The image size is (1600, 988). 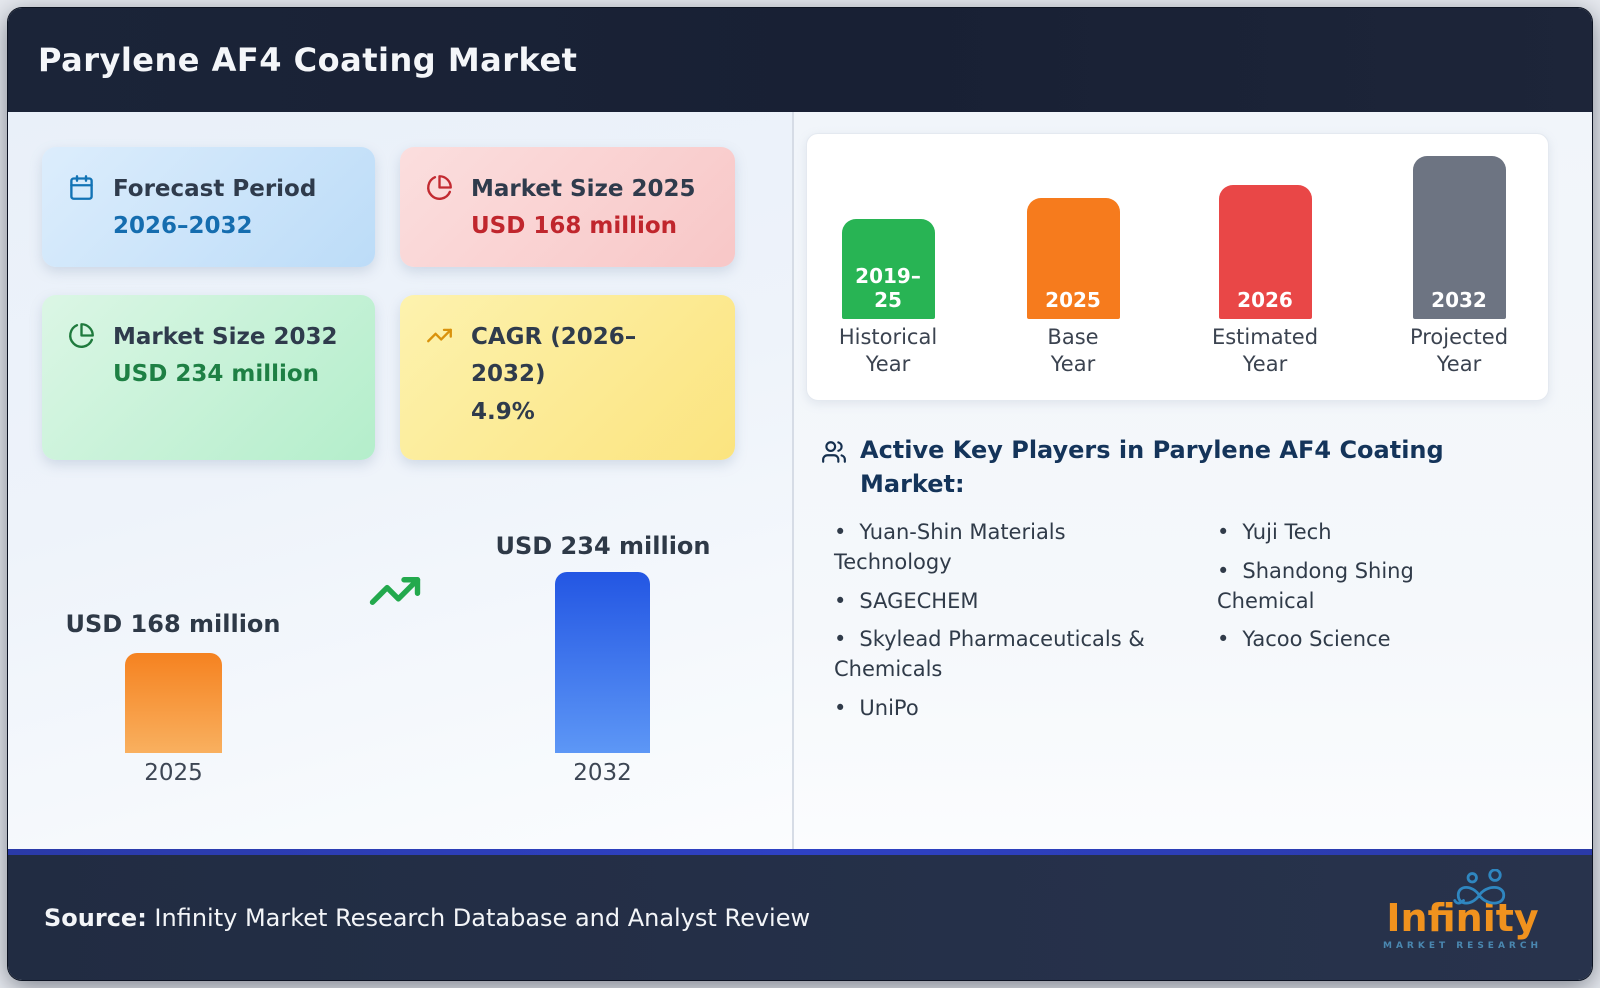 What do you see at coordinates (1315, 585) in the screenshot?
I see `player-name: Shandong Shing Chemical` at bounding box center [1315, 585].